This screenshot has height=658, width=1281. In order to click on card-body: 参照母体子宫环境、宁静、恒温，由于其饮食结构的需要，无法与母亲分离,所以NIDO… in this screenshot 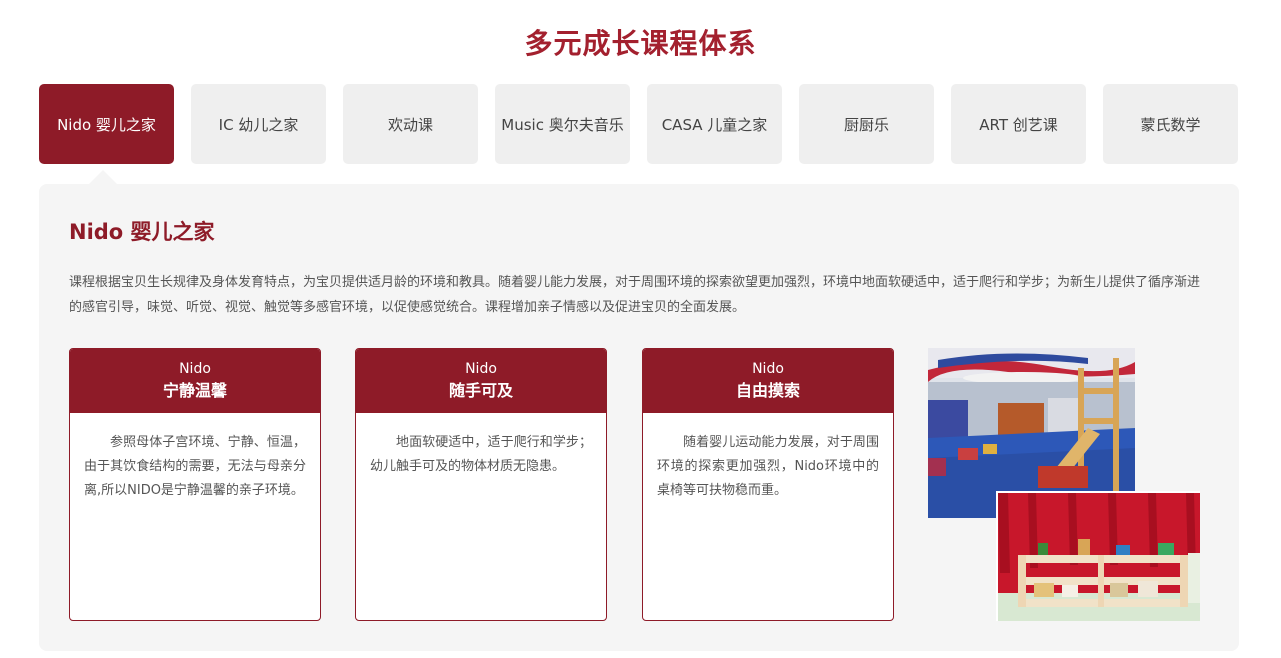, I will do `click(195, 466)`.